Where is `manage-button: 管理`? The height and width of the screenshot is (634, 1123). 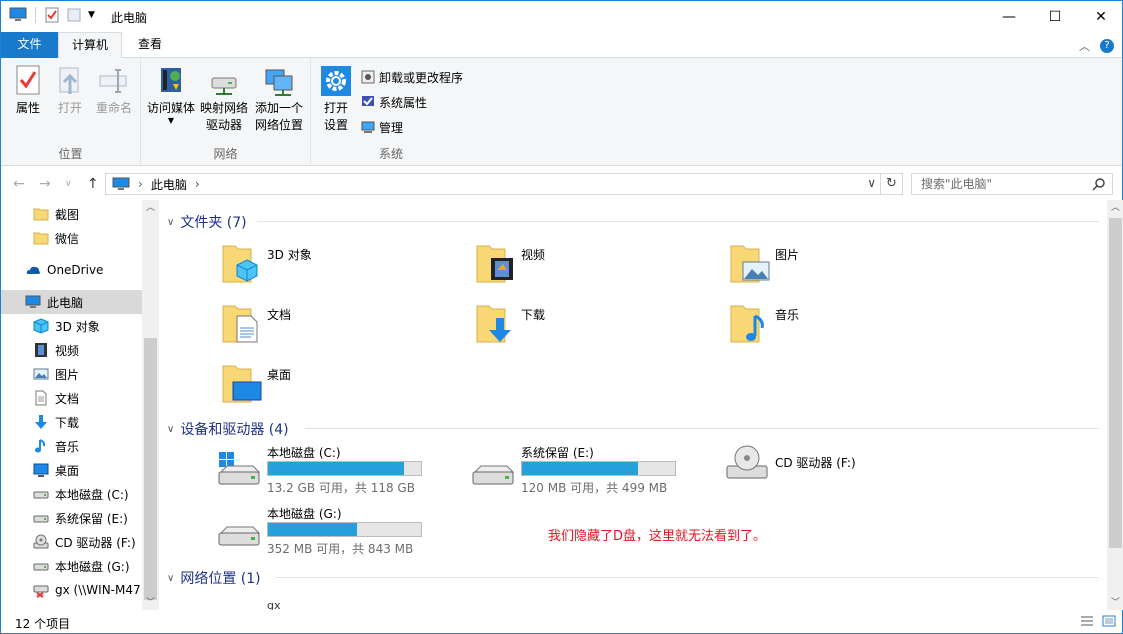 manage-button: 管理 is located at coordinates (382, 127).